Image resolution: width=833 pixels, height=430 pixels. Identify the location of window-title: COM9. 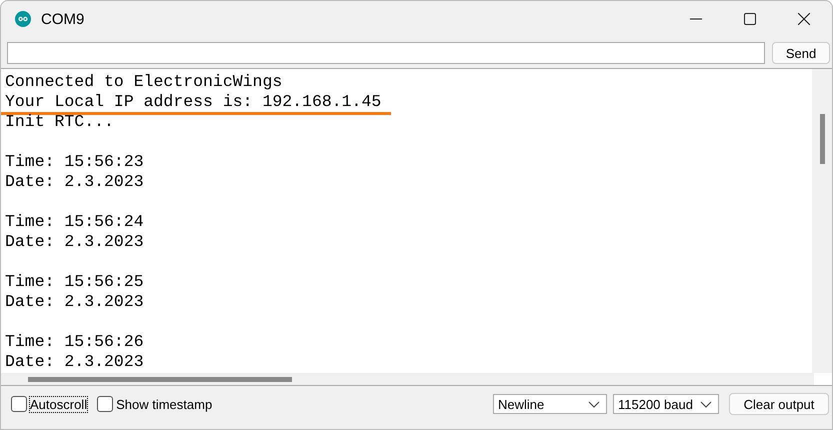
(62, 19).